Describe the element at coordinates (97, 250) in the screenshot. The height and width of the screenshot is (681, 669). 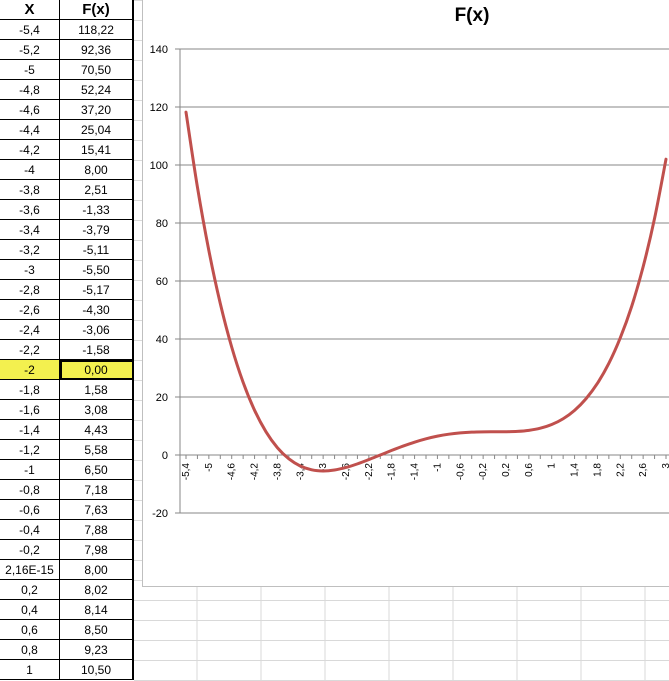
I see `cell-fx: -5,11` at that location.